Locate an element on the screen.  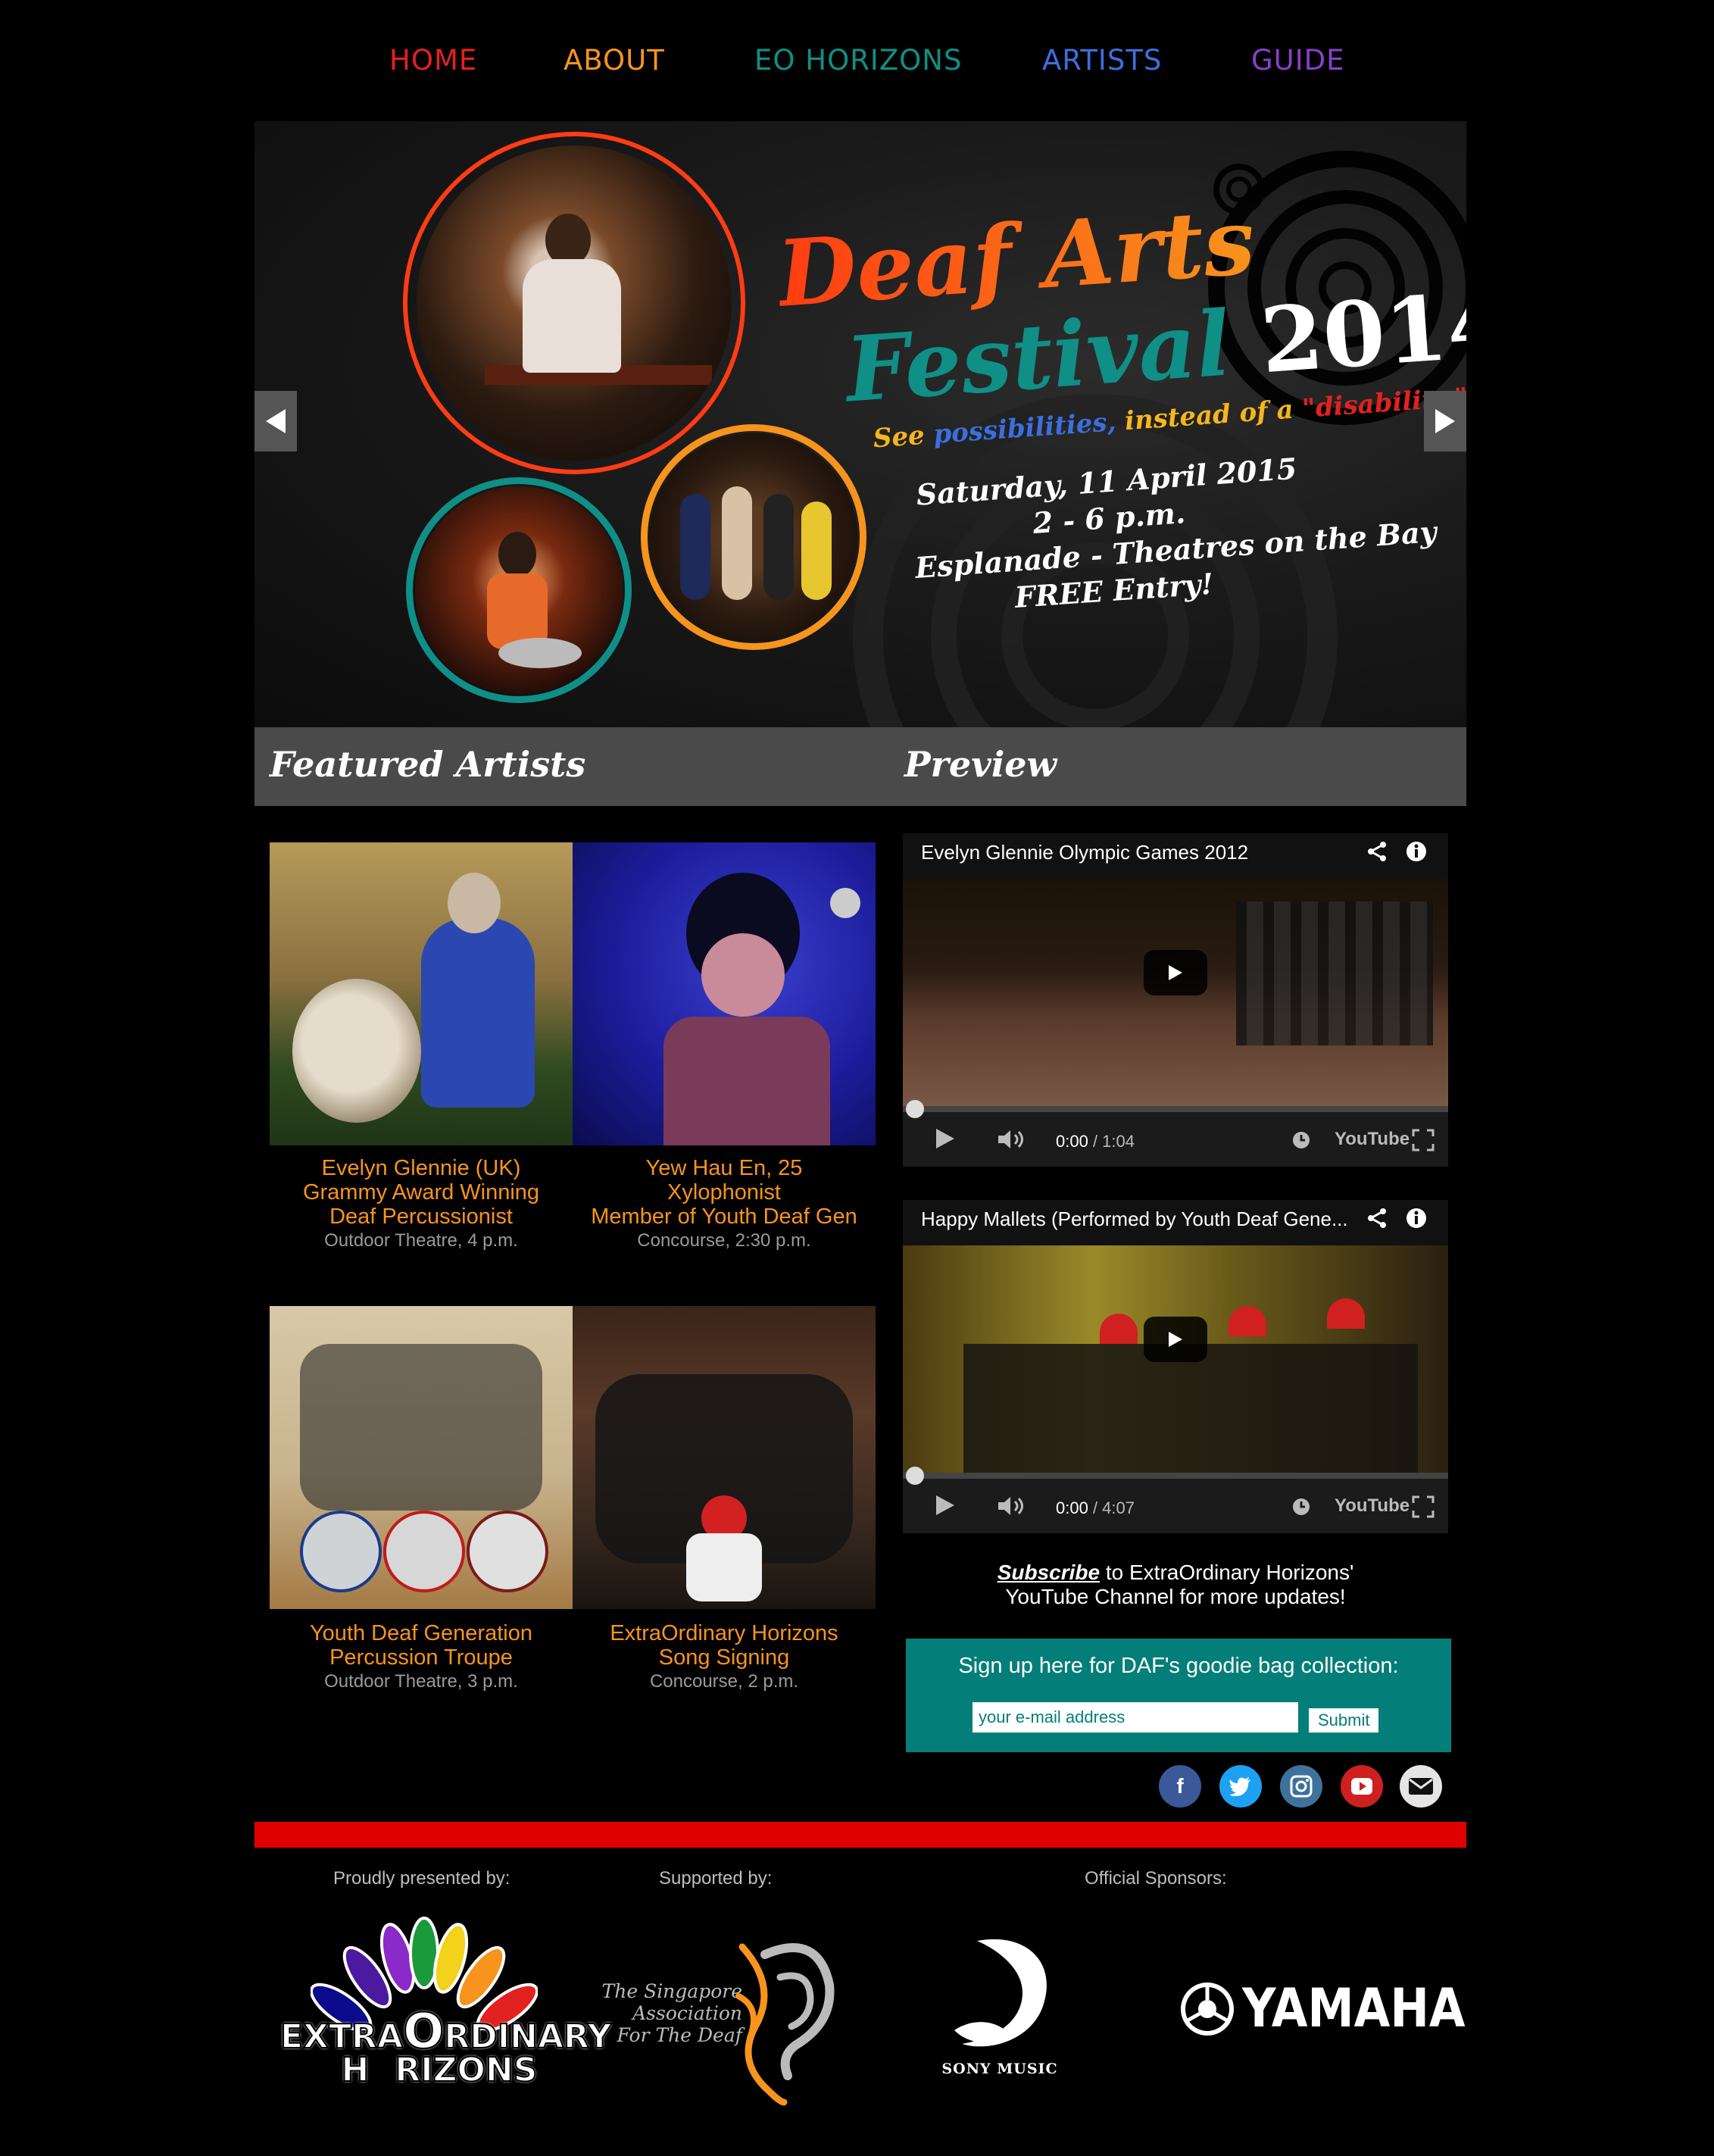
artist-image-youth-deaf-generation is located at coordinates (421, 1458).